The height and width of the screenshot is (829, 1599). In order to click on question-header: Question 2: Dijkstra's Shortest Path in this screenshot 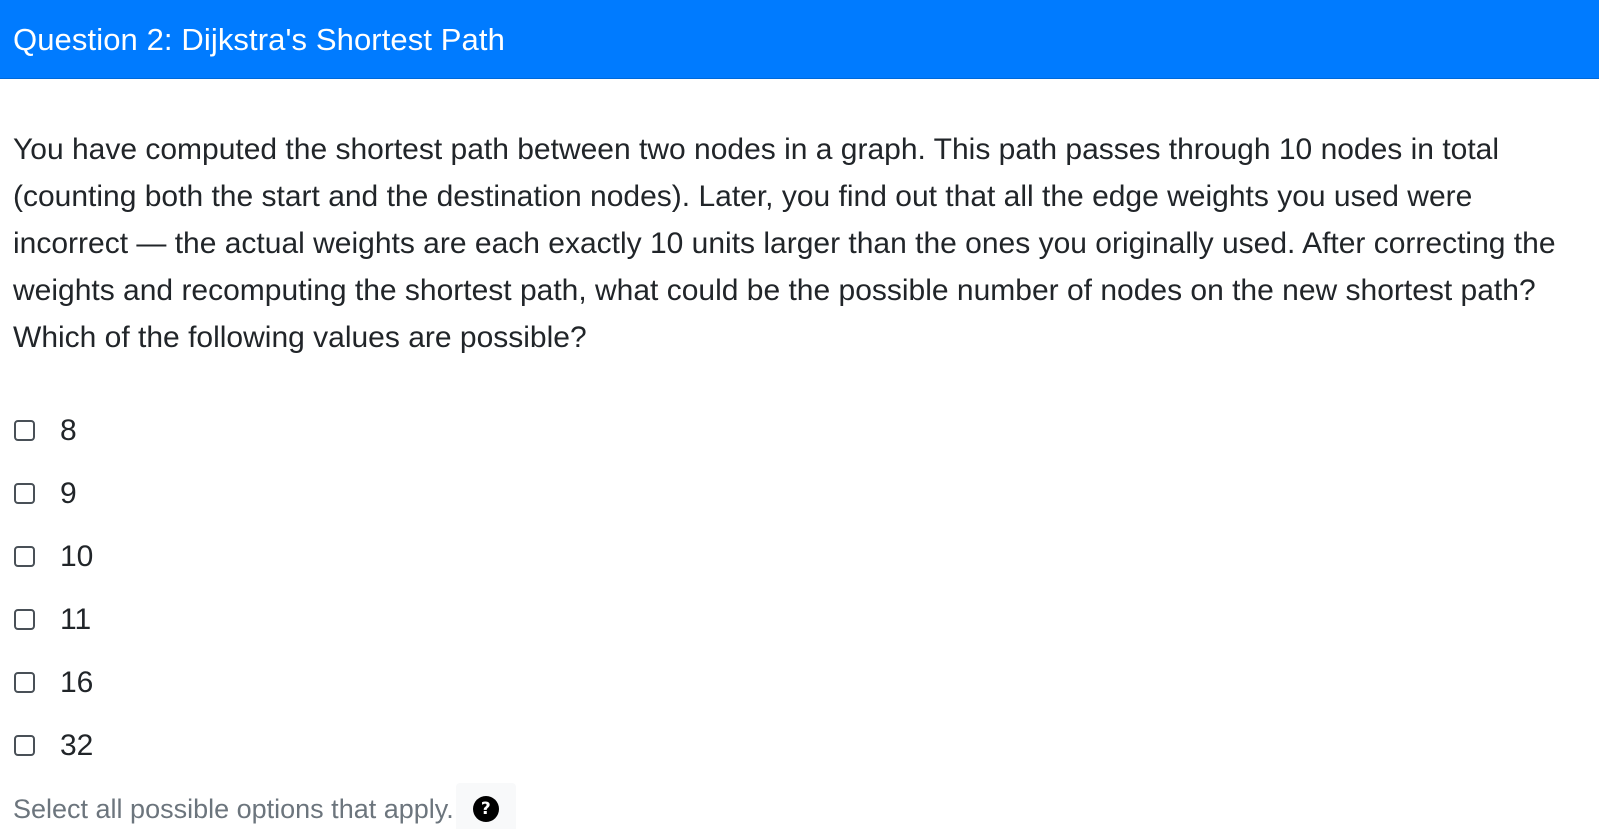, I will do `click(799, 39)`.